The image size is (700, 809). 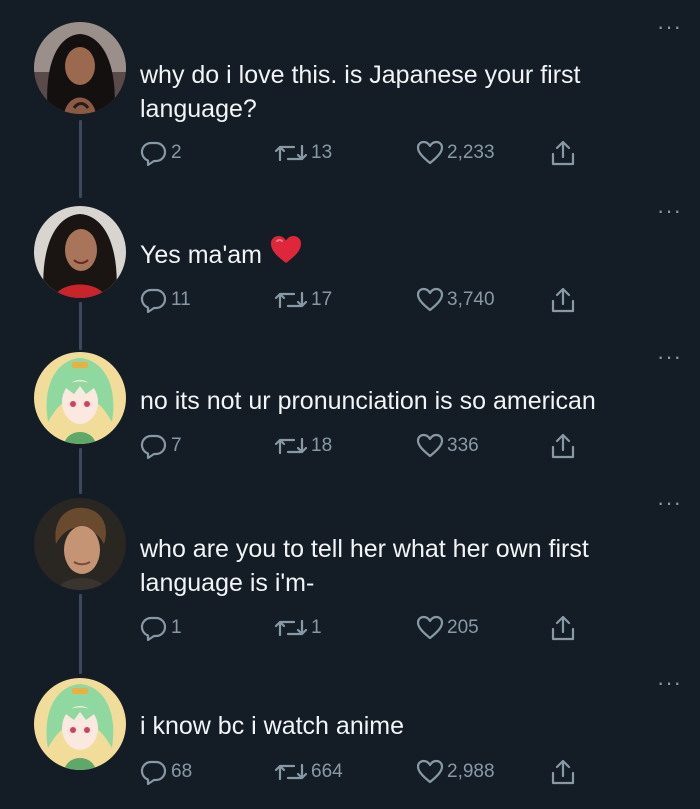 I want to click on like-count: 2,233, so click(x=471, y=152).